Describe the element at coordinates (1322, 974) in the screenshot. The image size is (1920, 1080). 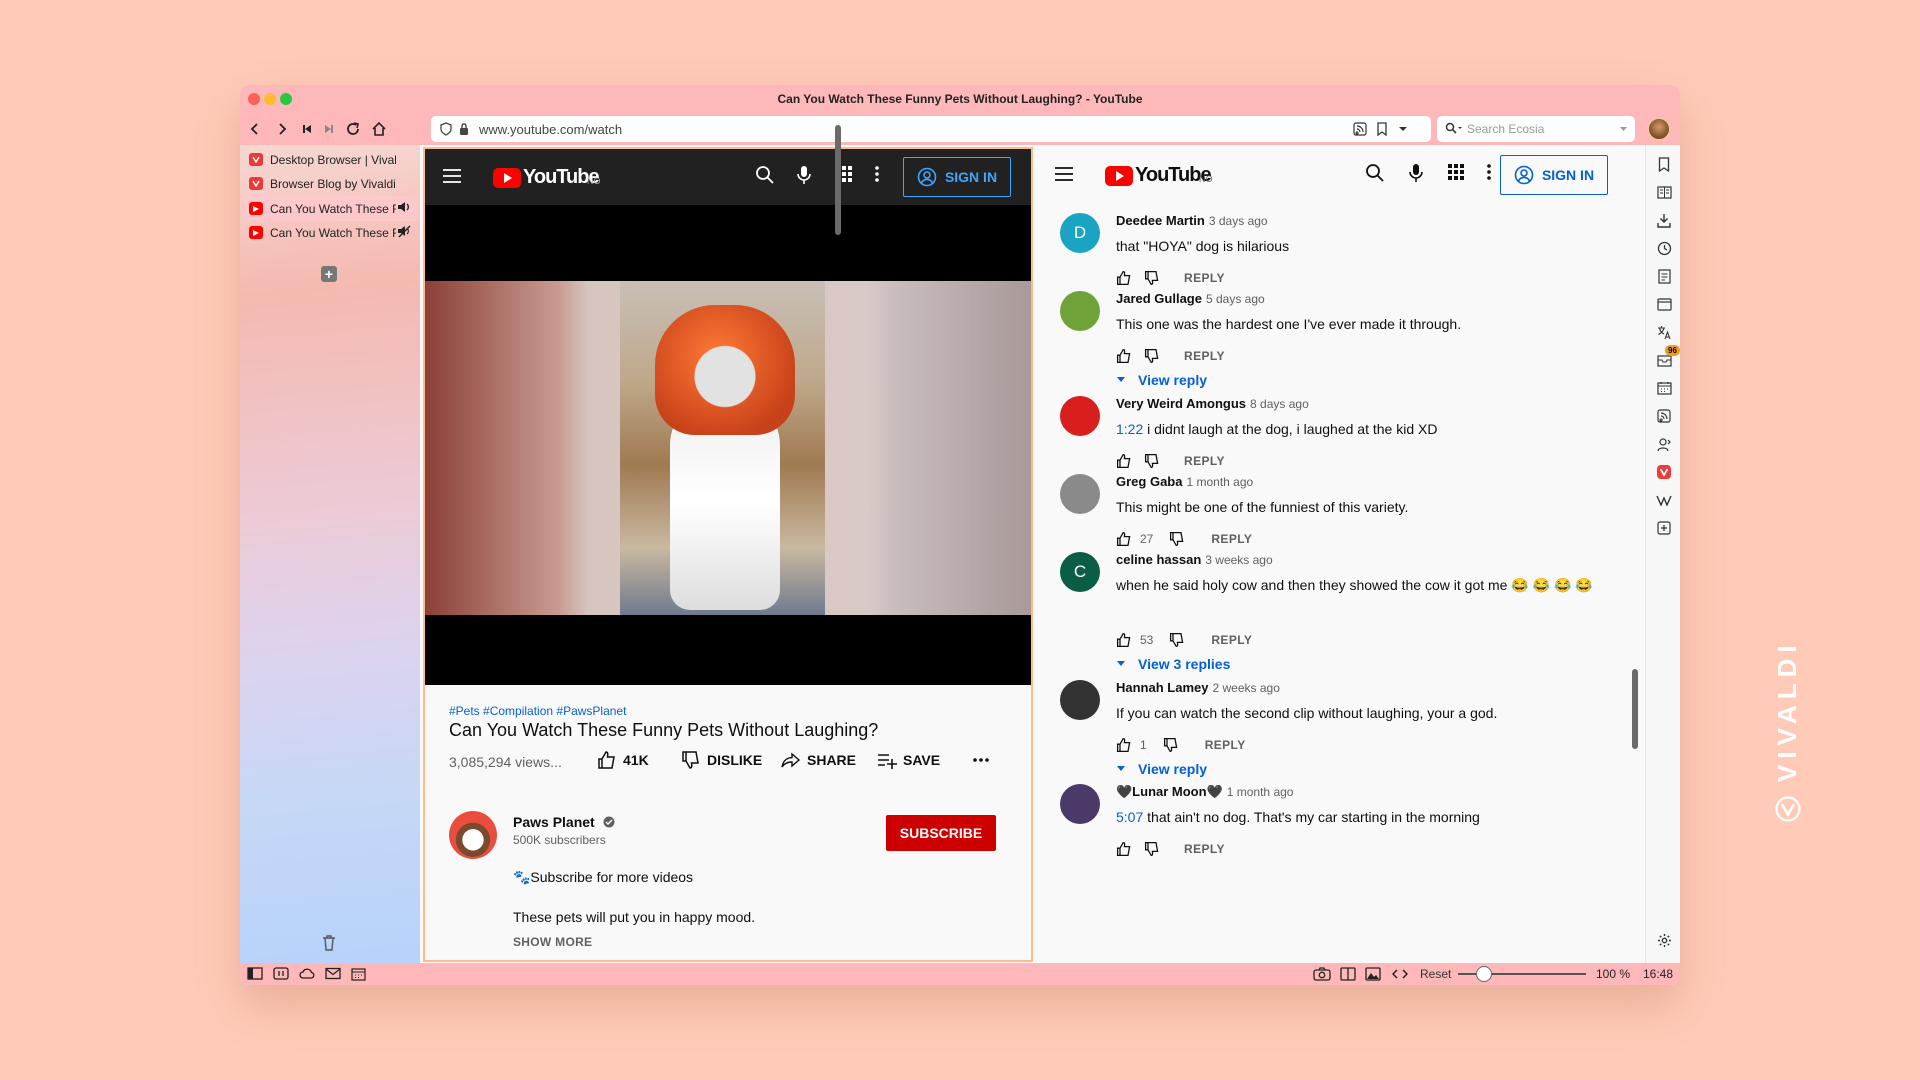
I see `camera-icon` at that location.